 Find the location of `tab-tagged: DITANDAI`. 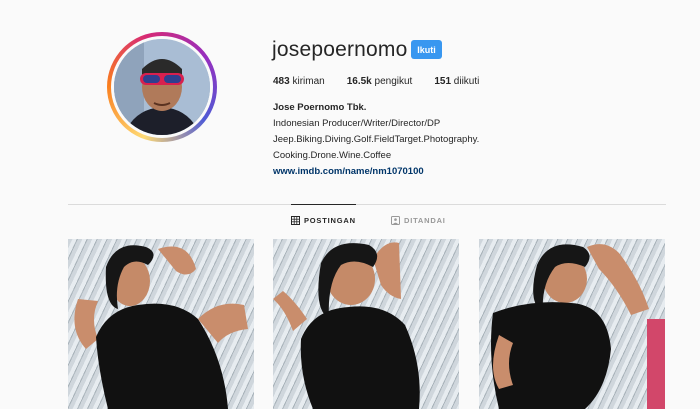

tab-tagged: DITANDAI is located at coordinates (418, 220).